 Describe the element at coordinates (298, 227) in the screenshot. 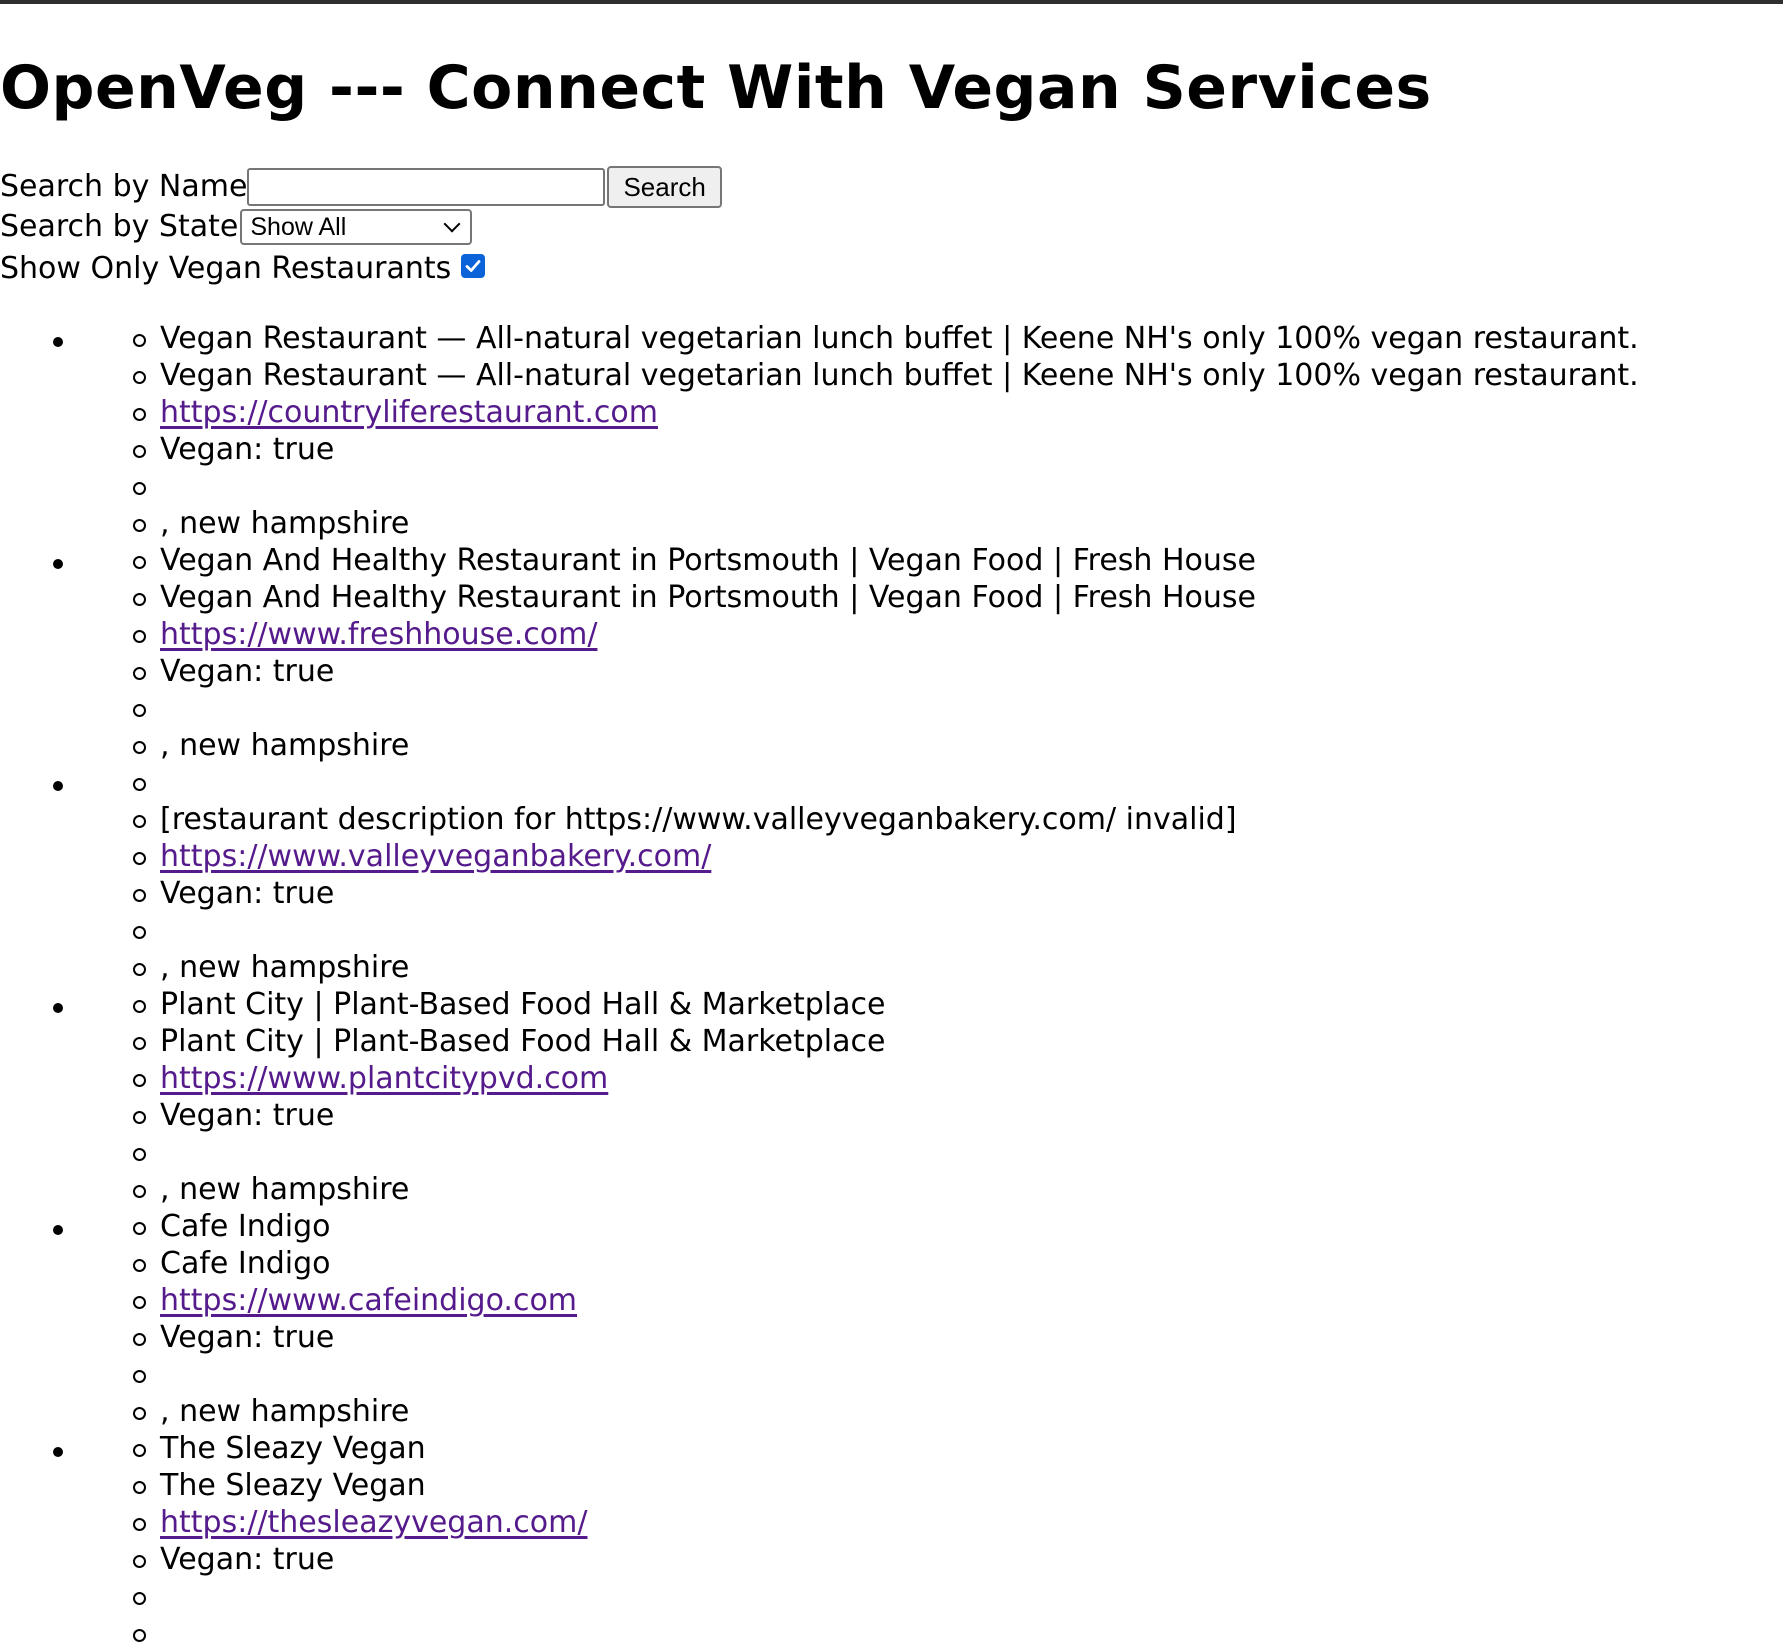

I see `state-select-value: Show All` at that location.